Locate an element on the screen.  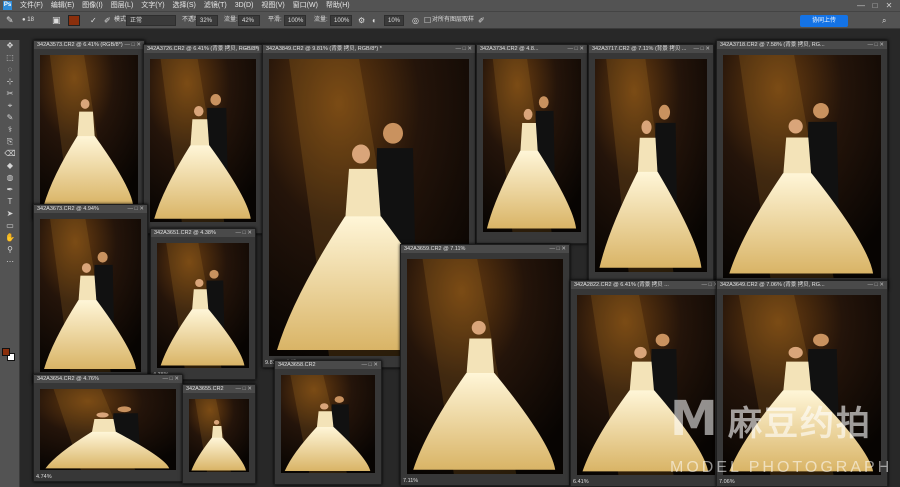
brush-preset-picker: ● 18 is located at coordinates (28, 20).